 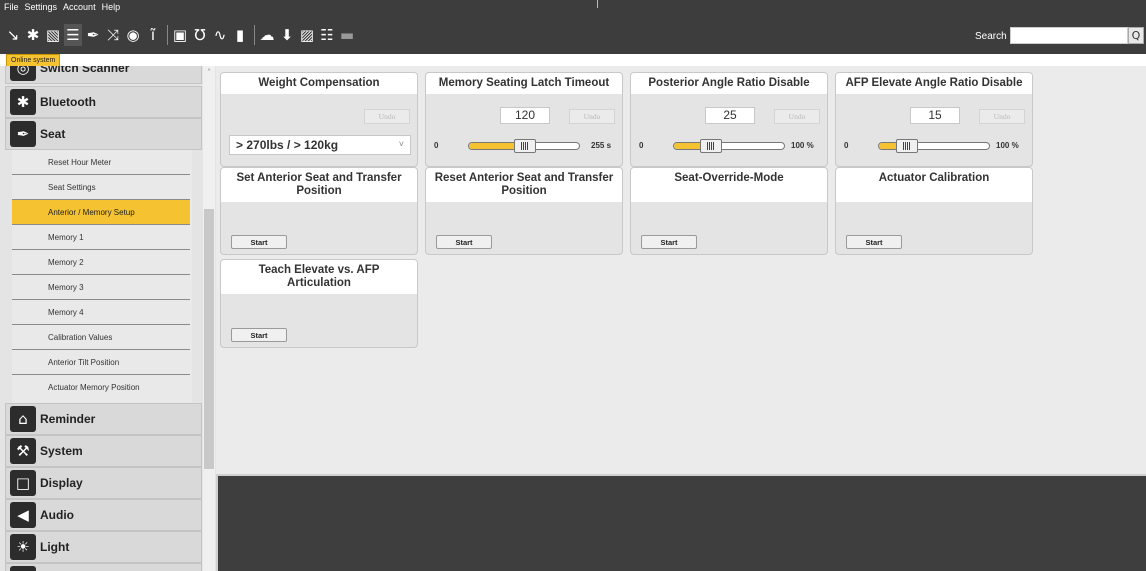 What do you see at coordinates (934, 83) in the screenshot?
I see `card-title: AFP Elevate Angle Ratio Disable` at bounding box center [934, 83].